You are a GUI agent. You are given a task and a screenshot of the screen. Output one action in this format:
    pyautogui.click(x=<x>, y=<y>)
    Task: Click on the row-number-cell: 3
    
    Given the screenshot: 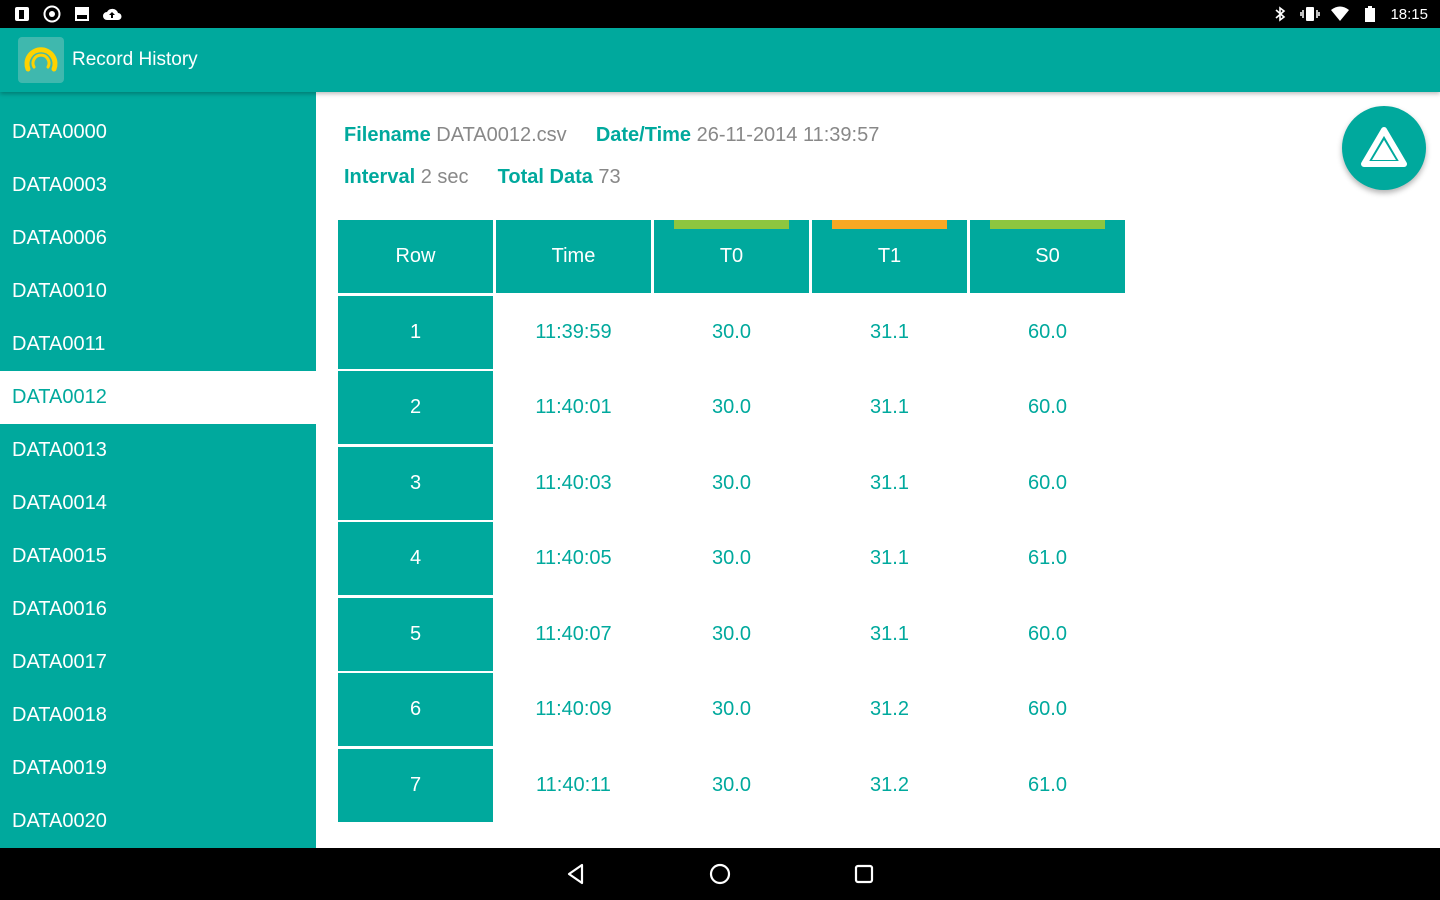 What is the action you would take?
    pyautogui.click(x=415, y=483)
    